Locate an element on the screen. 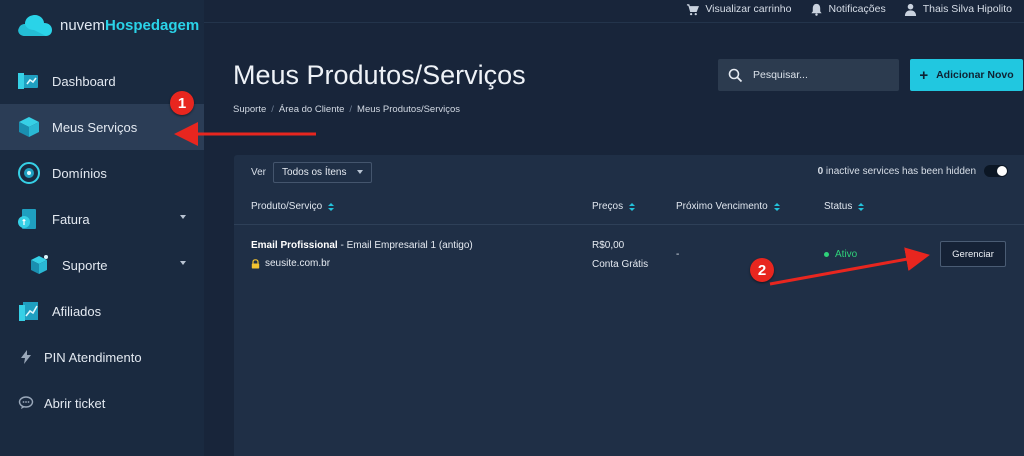 Image resolution: width=1024 pixels, height=456 pixels. billing-cycle: Conta Grátis is located at coordinates (620, 264).